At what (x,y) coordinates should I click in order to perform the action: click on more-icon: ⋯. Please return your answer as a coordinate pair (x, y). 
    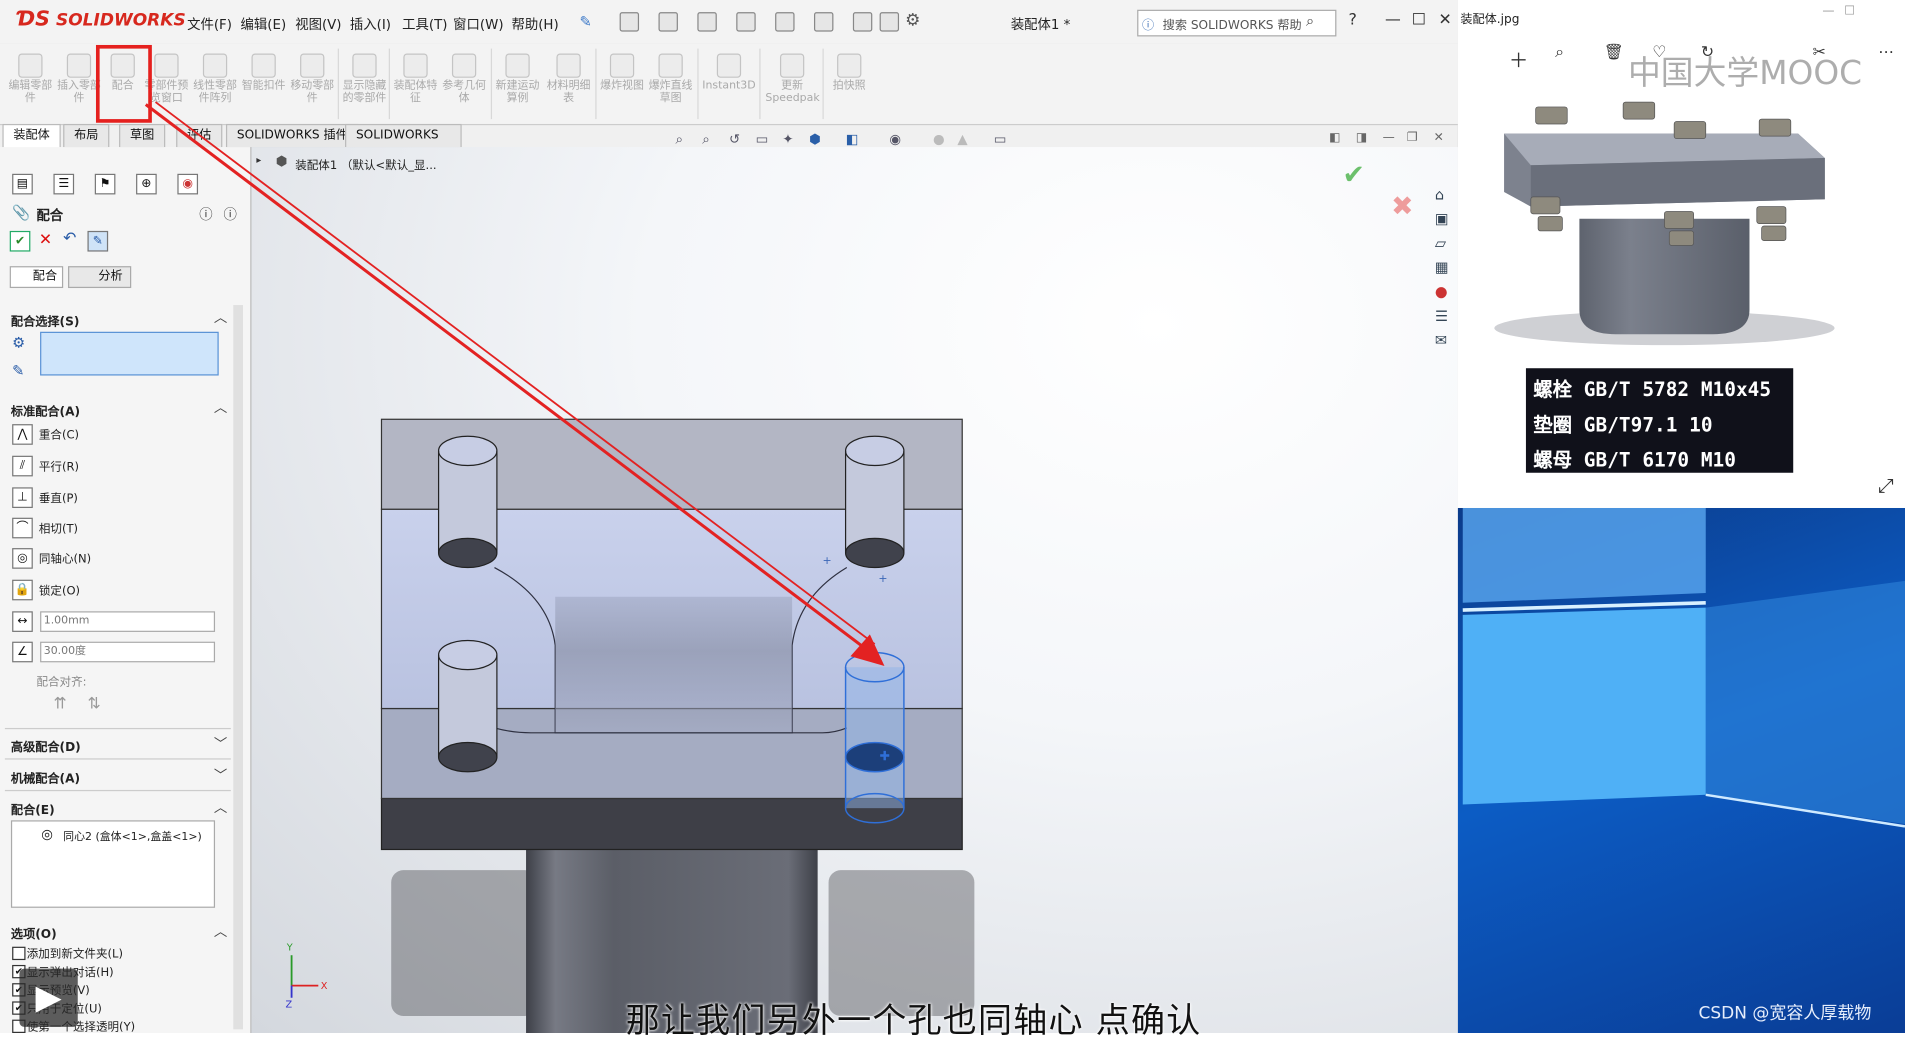
    Looking at the image, I should click on (1886, 53).